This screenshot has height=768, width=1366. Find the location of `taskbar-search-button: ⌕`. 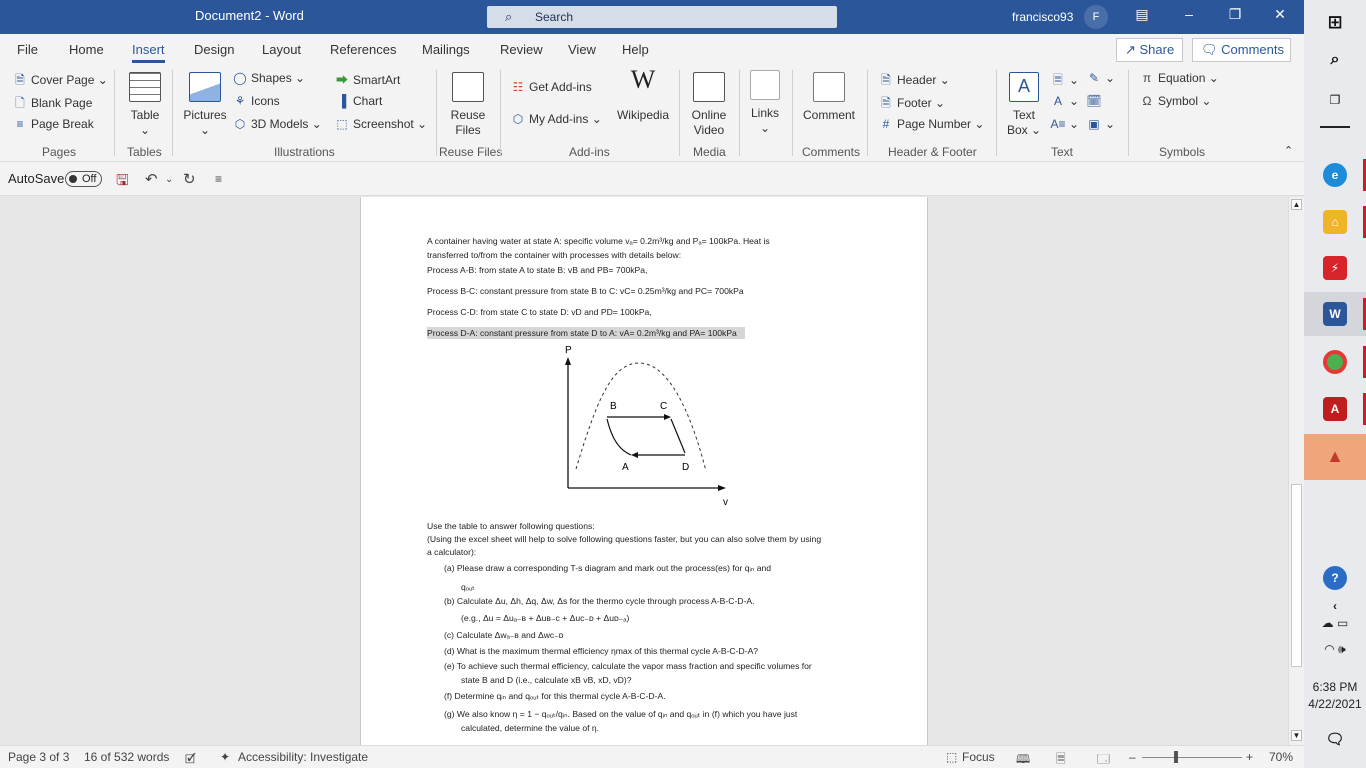

taskbar-search-button: ⌕ is located at coordinates (1335, 60).